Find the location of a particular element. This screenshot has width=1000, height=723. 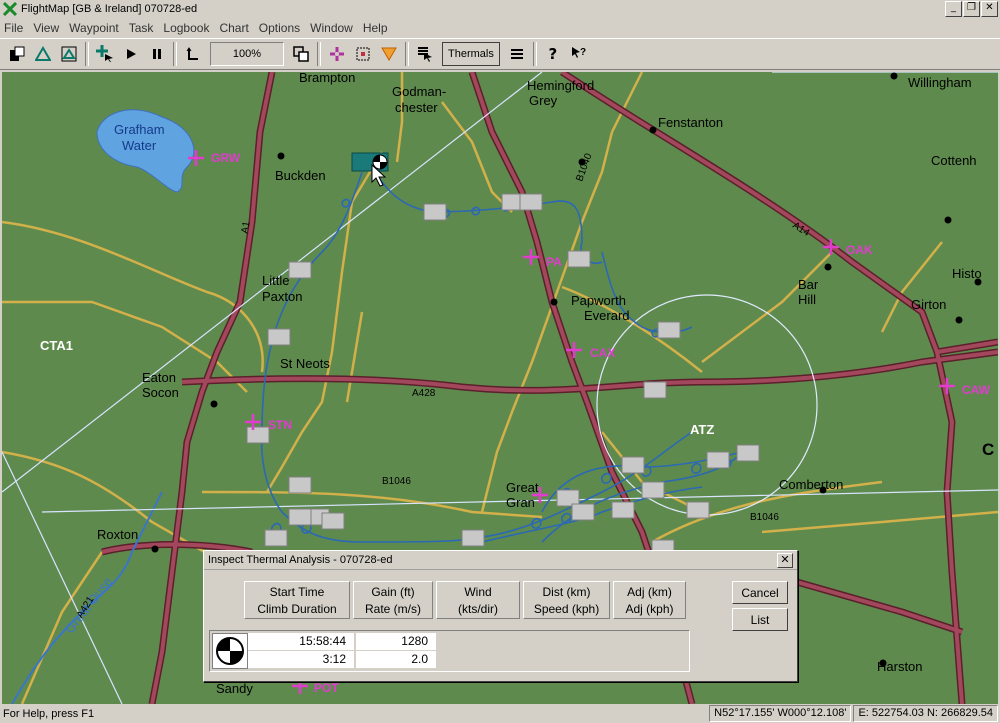

select-trace-button is located at coordinates (425, 54).